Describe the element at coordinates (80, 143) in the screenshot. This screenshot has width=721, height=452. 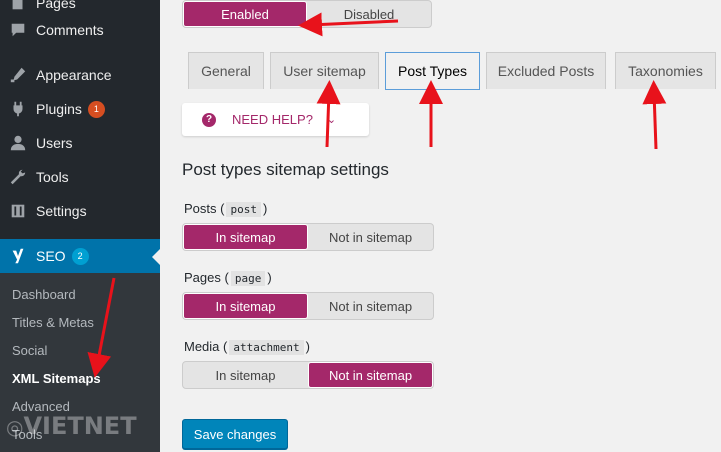
I see `sidebar-item-users: Users` at that location.